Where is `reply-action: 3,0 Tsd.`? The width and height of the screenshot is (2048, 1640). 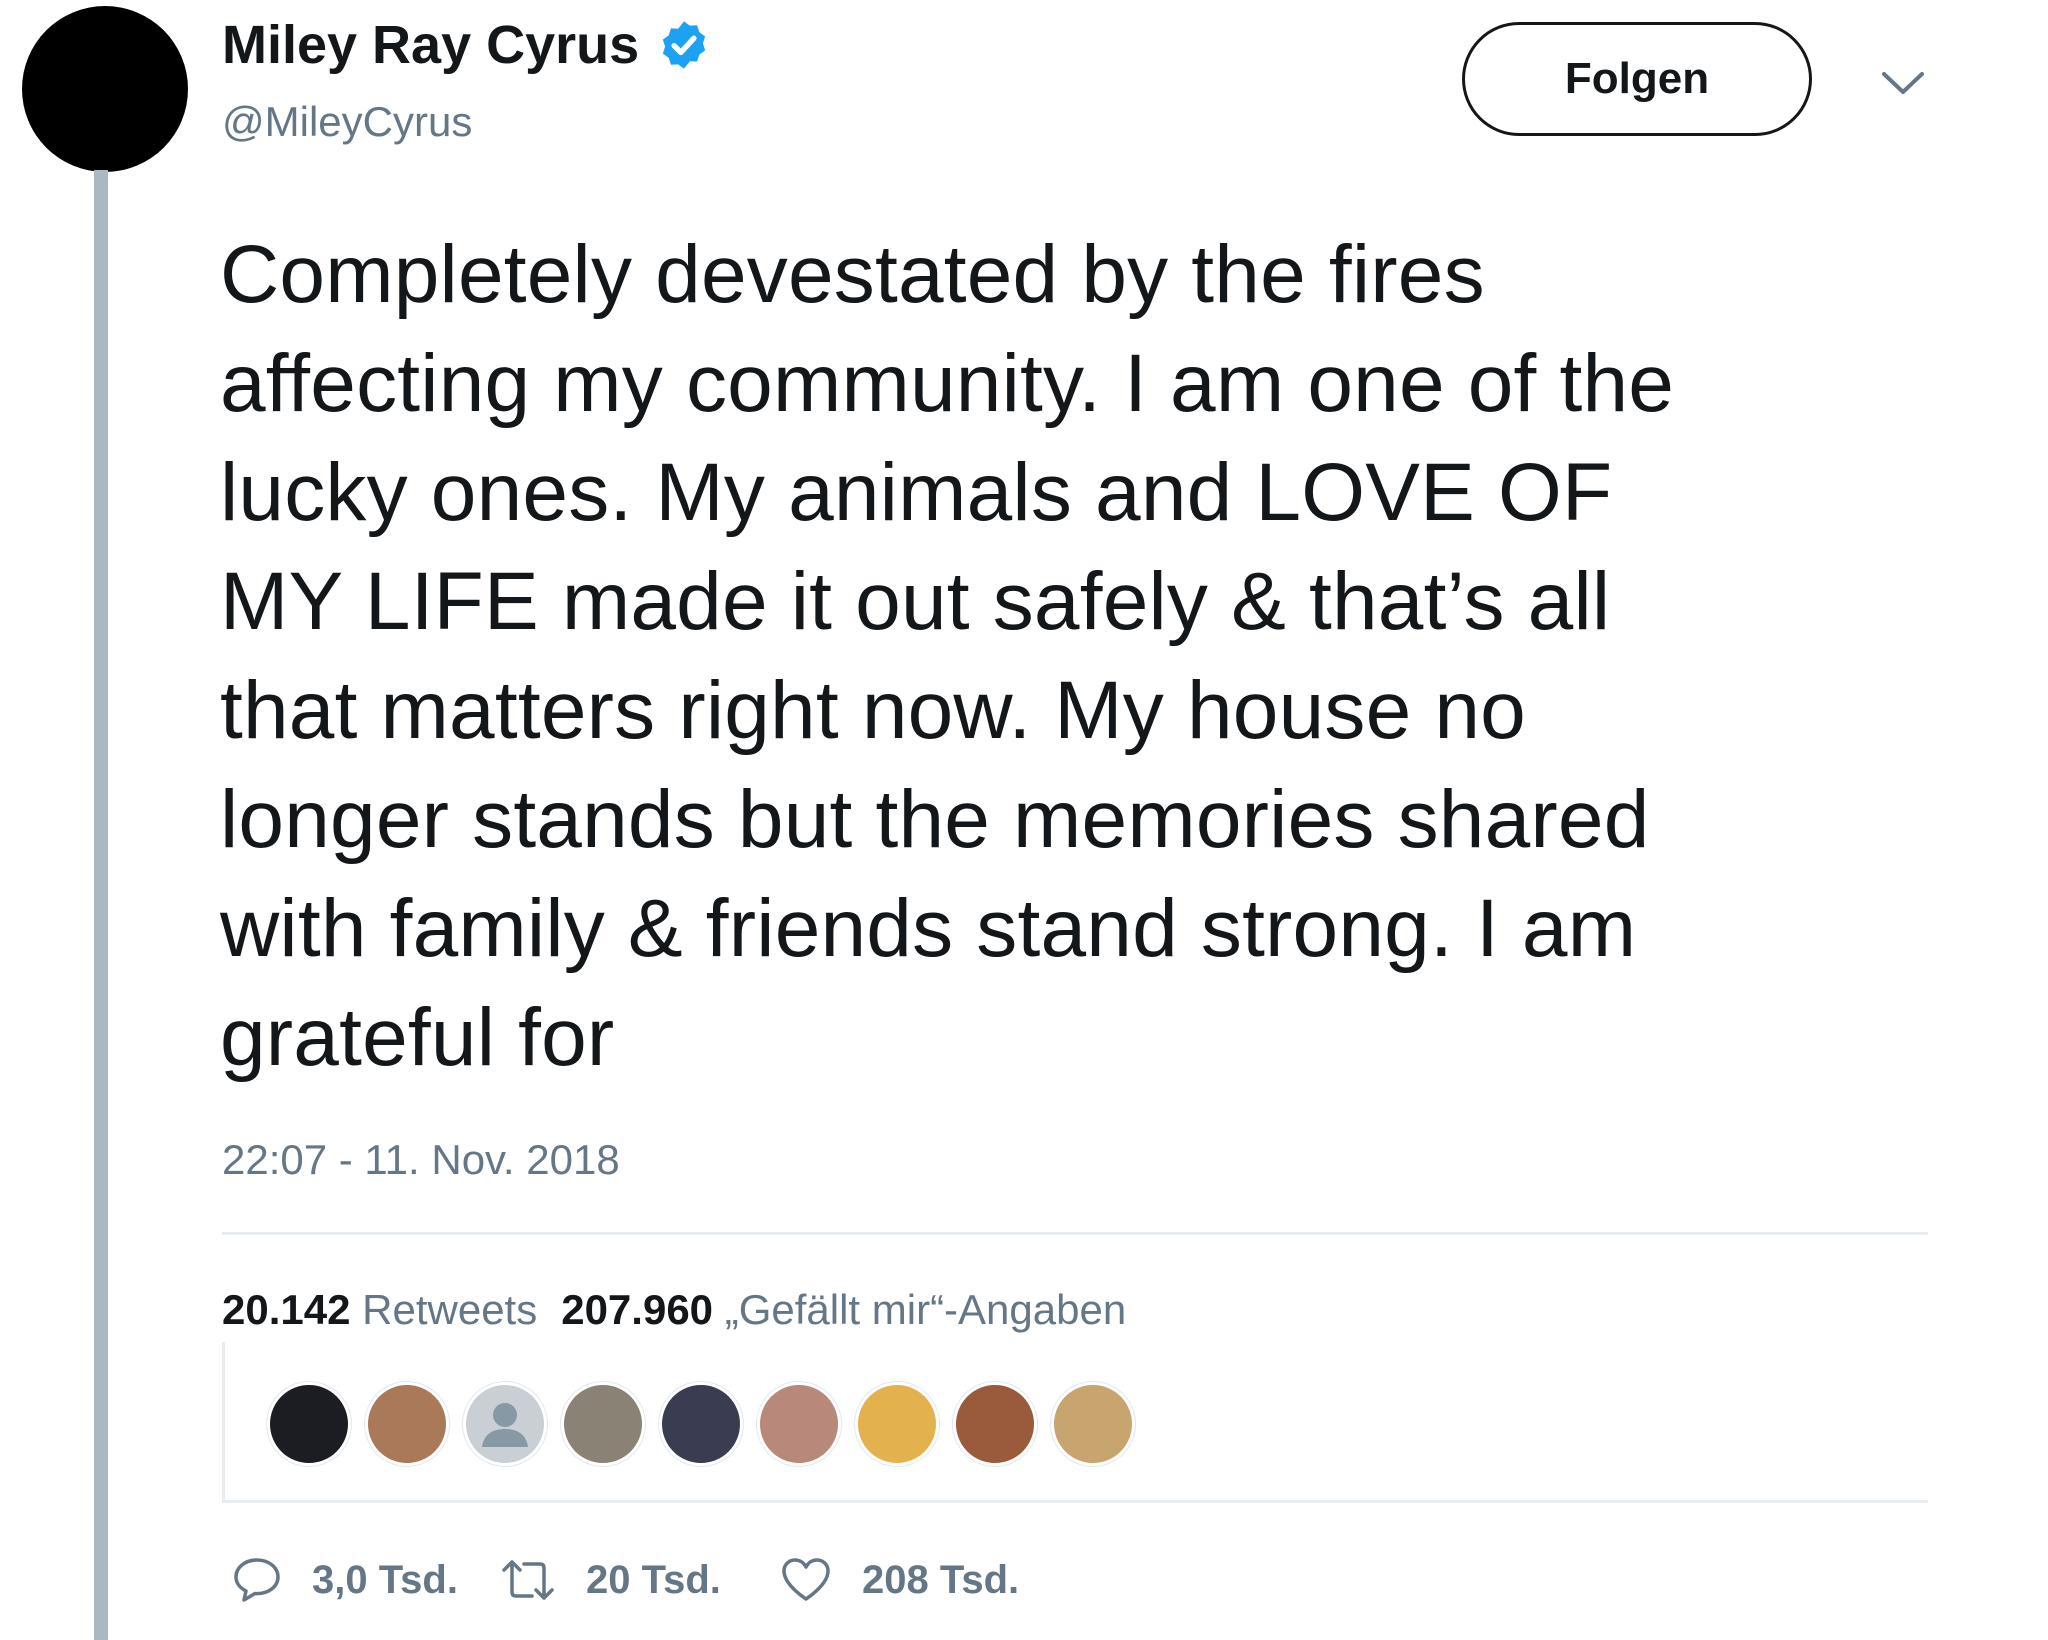
reply-action: 3,0 Tsd. is located at coordinates (345, 1580).